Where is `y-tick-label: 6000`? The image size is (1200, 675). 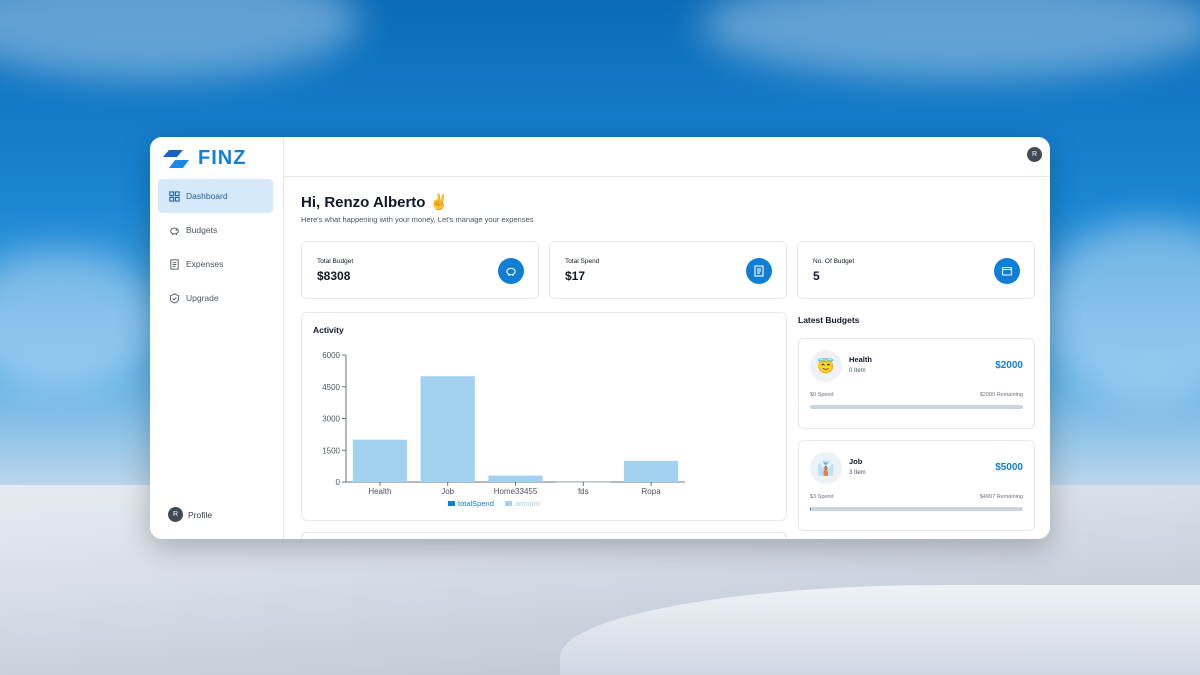 y-tick-label: 6000 is located at coordinates (331, 355).